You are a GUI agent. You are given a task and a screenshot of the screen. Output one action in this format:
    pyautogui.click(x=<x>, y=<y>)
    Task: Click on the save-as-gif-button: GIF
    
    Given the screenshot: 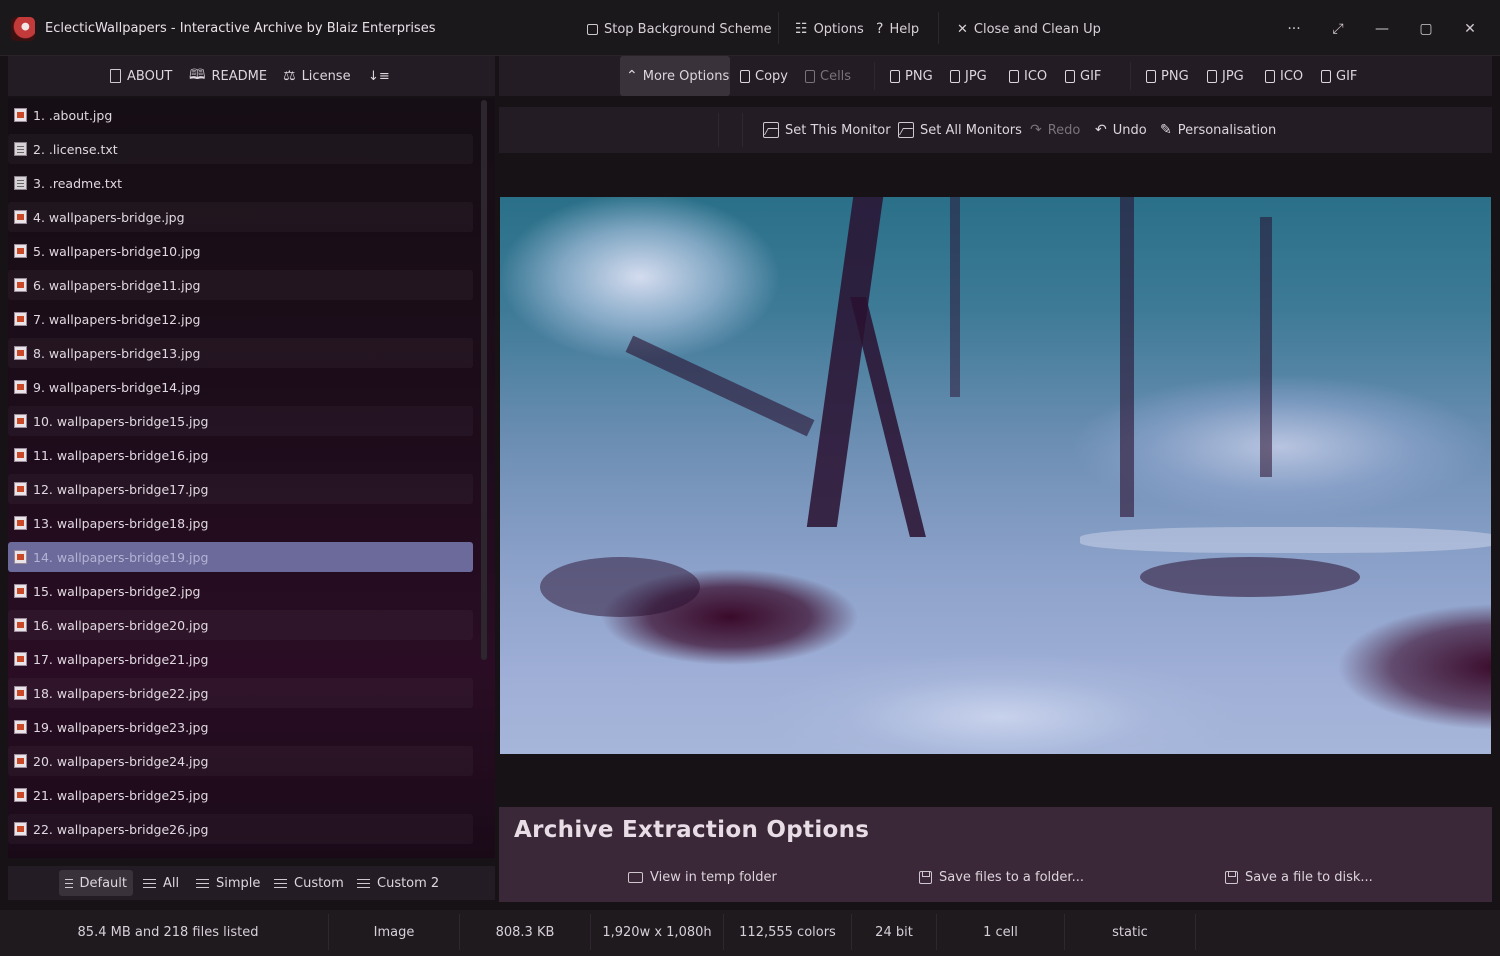 What is the action you would take?
    pyautogui.click(x=1339, y=76)
    